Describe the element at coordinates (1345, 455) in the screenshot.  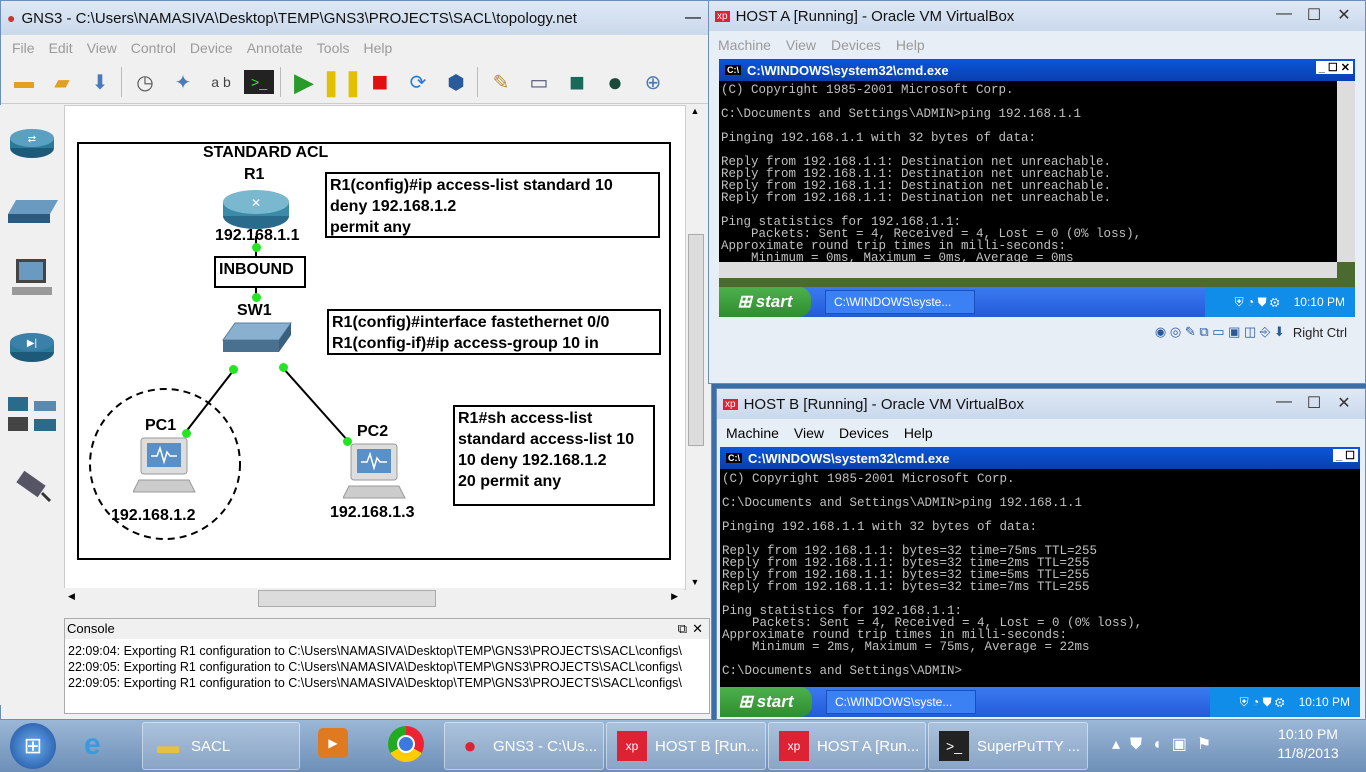
I see `cmd-window-buttons: _ ☐` at that location.